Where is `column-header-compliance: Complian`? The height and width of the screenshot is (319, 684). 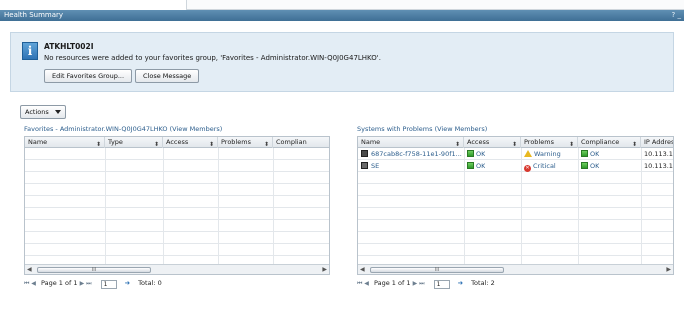 column-header-compliance: Complian is located at coordinates (301, 142).